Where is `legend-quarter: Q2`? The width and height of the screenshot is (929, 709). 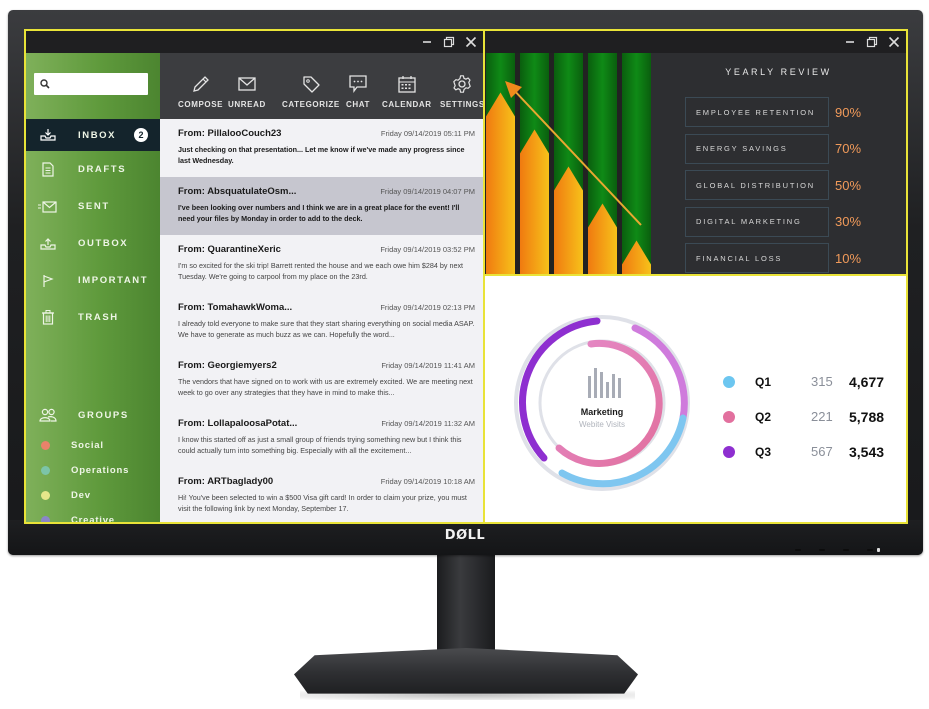
legend-quarter: Q2 is located at coordinates (763, 416).